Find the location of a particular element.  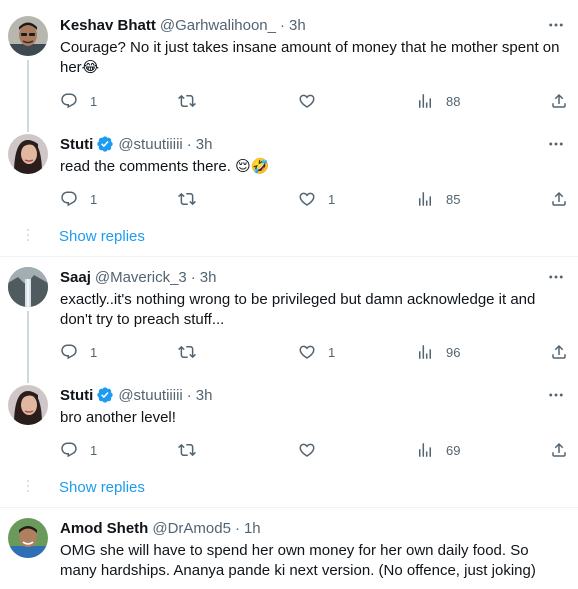

tweet-text: read the comments there. 😌🤣 is located at coordinates (165, 166).